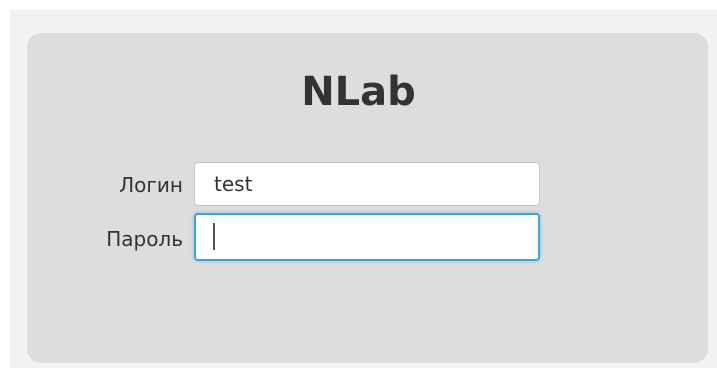 This screenshot has width=717, height=374. Describe the element at coordinates (367, 237) in the screenshot. I see `password-input` at that location.